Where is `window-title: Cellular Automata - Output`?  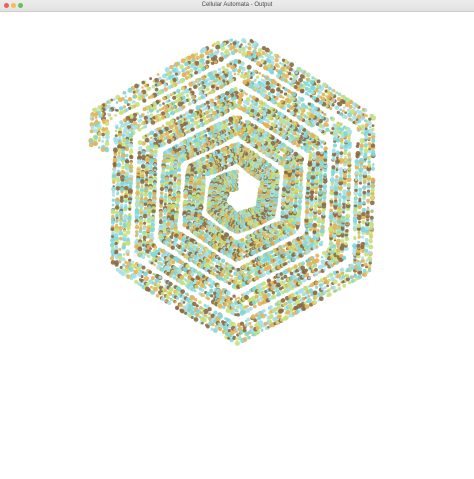
window-title: Cellular Automata - Output is located at coordinates (237, 5).